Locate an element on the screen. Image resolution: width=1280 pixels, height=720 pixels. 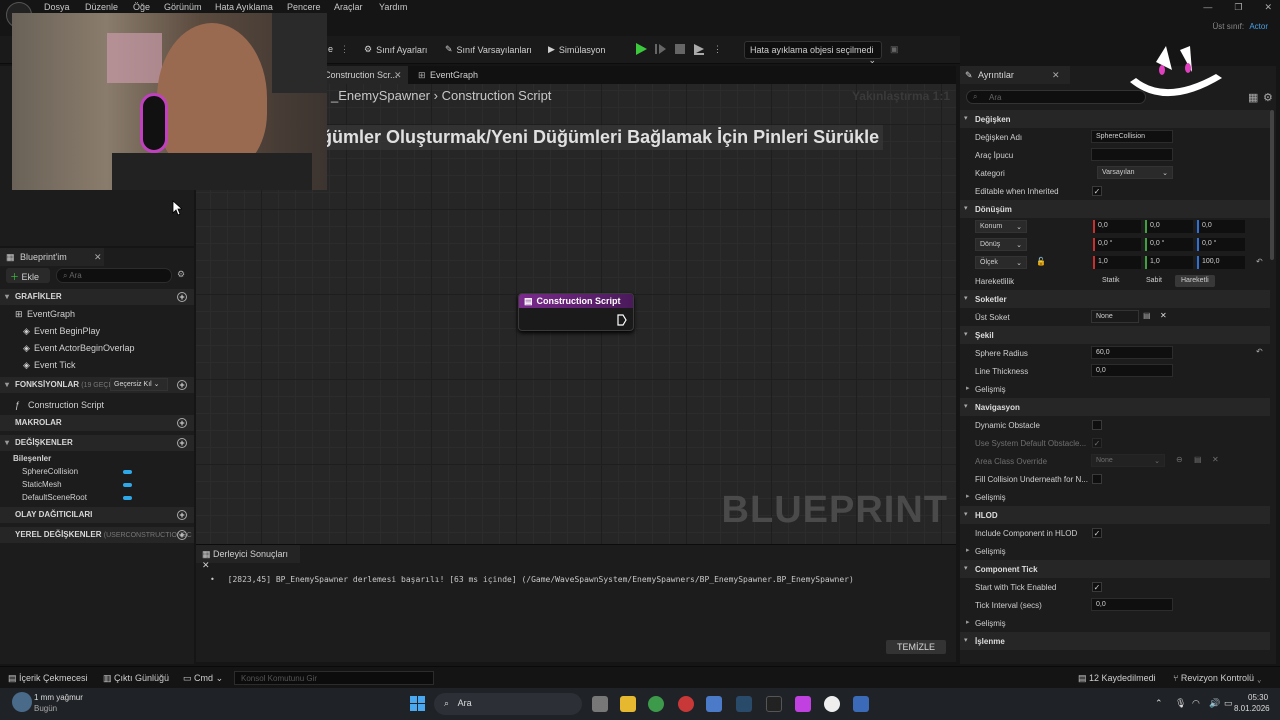
menu-asset: Öğe is located at coordinates (141, 7).